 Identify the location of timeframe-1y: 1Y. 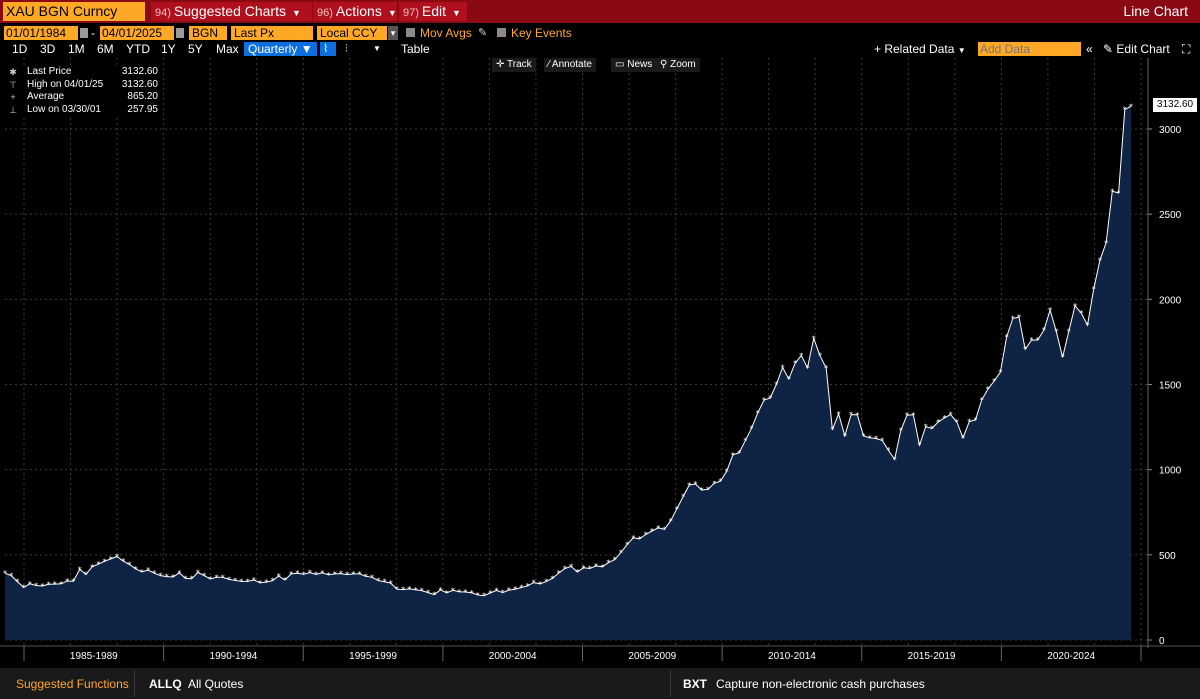
(168, 49).